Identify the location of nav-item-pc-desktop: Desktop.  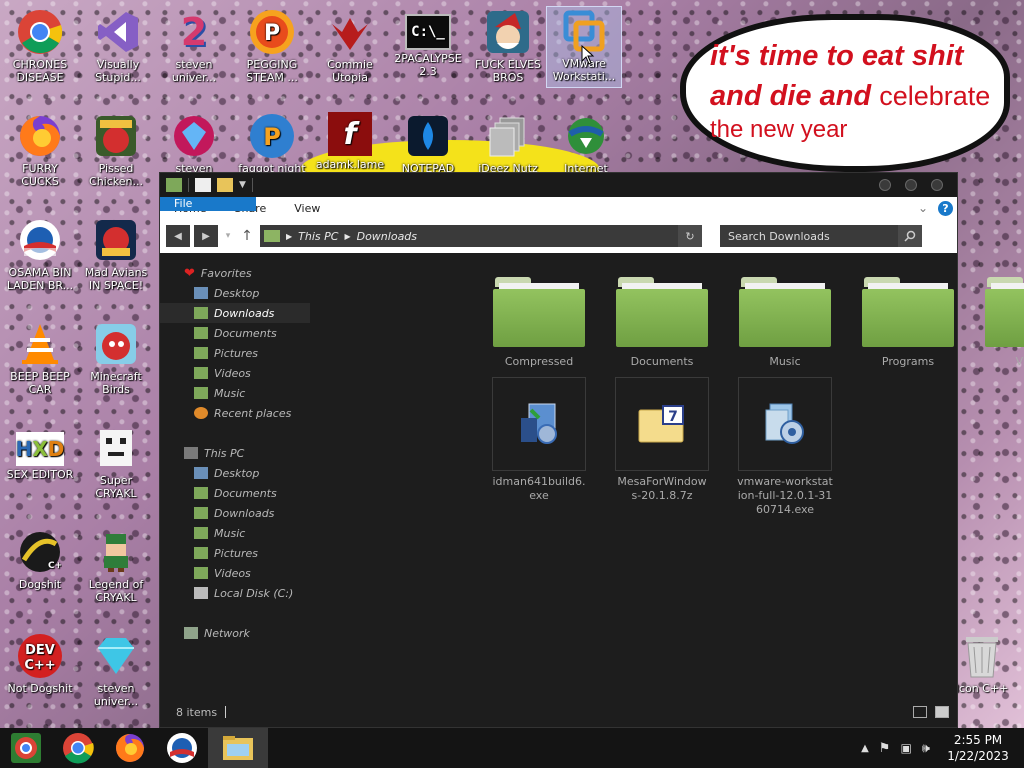
(235, 473).